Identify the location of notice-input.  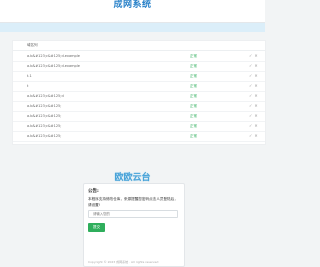
(133, 214).